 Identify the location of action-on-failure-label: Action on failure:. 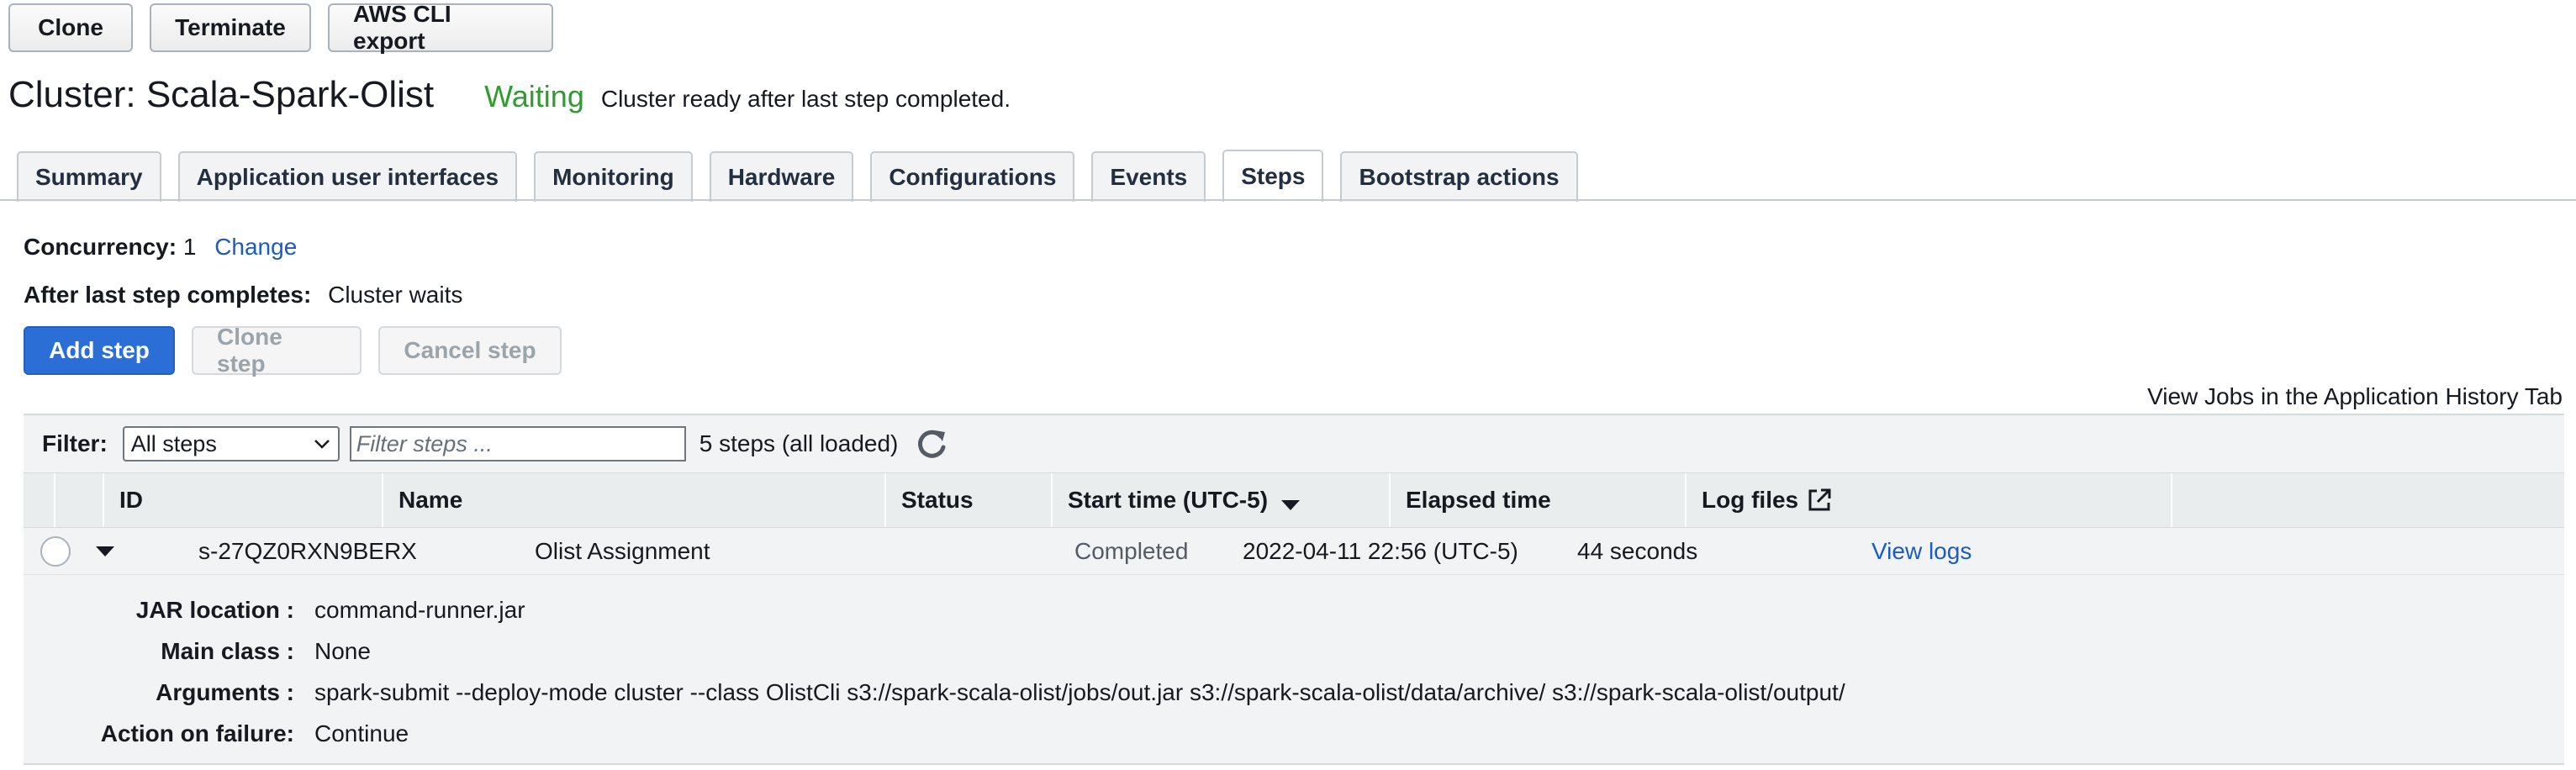
(197, 733).